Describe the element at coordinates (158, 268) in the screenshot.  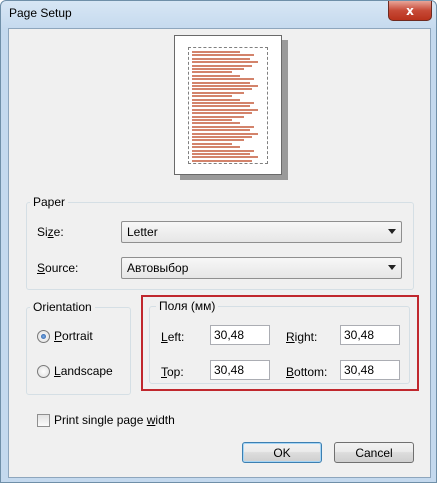
I see `source-select-value: Автовыбор` at that location.